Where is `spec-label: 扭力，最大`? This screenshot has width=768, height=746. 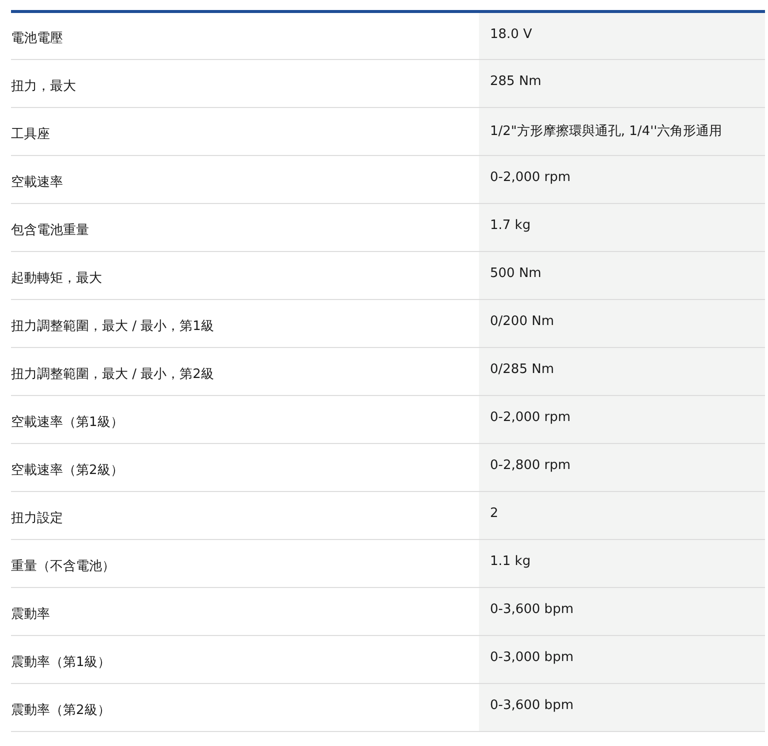
spec-label: 扭力，最大 is located at coordinates (245, 84).